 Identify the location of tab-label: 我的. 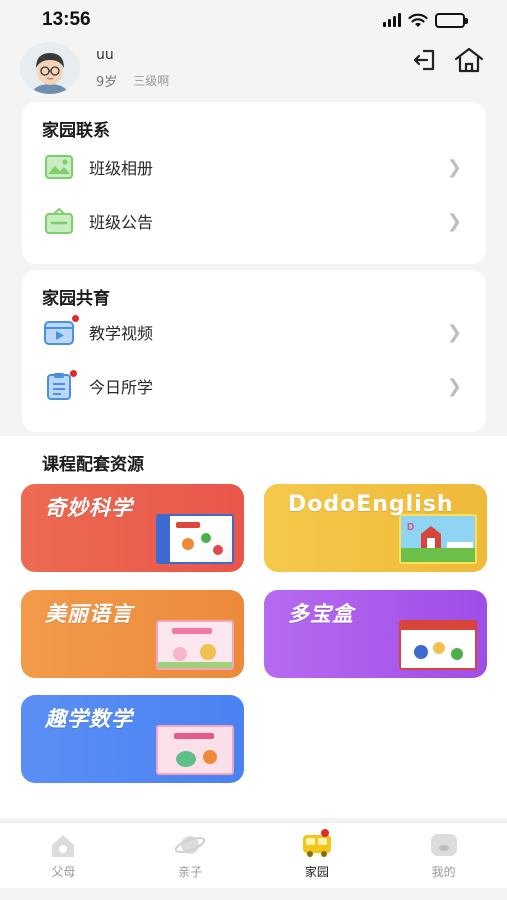
(443, 872).